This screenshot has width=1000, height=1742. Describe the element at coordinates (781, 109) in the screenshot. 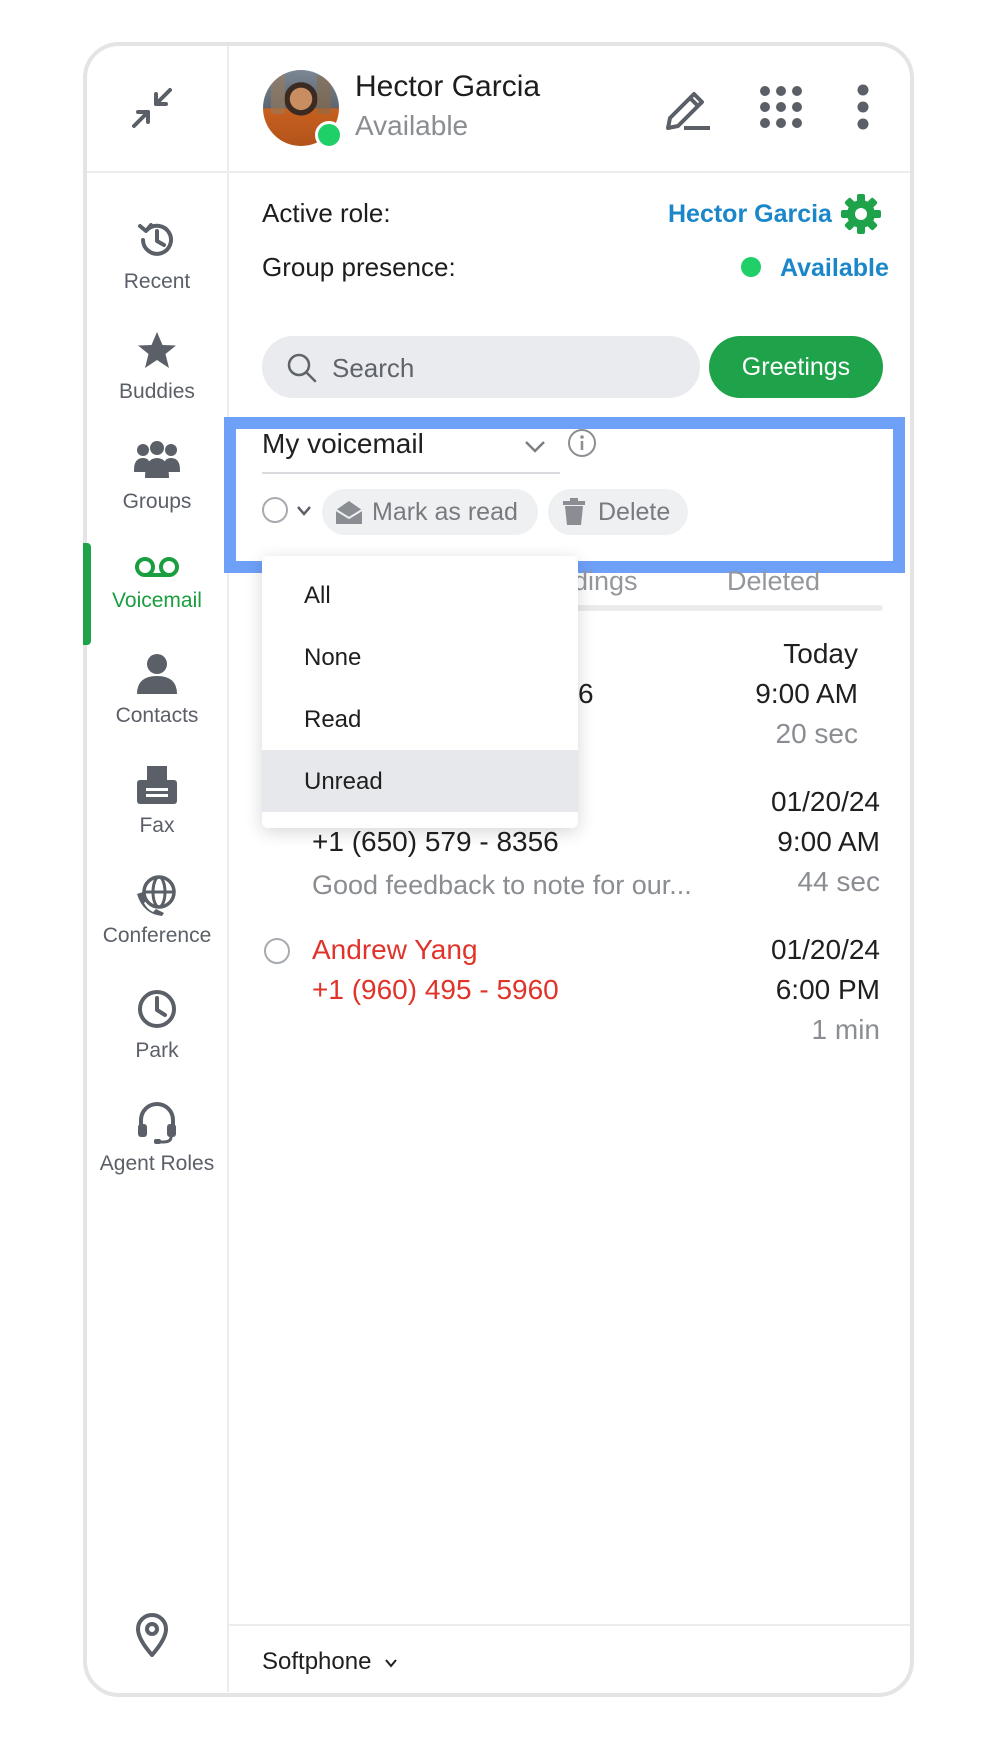

I see `dialpad-icon` at that location.